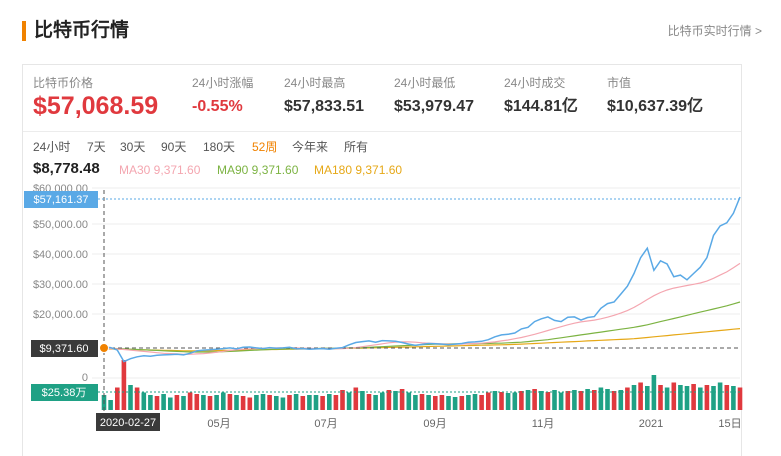 The width and height of the screenshot is (781, 456). I want to click on range-tab-30d: 30天, so click(132, 147).